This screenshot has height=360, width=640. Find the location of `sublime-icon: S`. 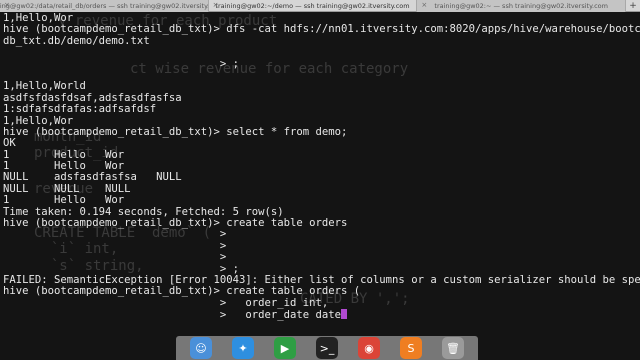

sublime-icon: S is located at coordinates (411, 348).